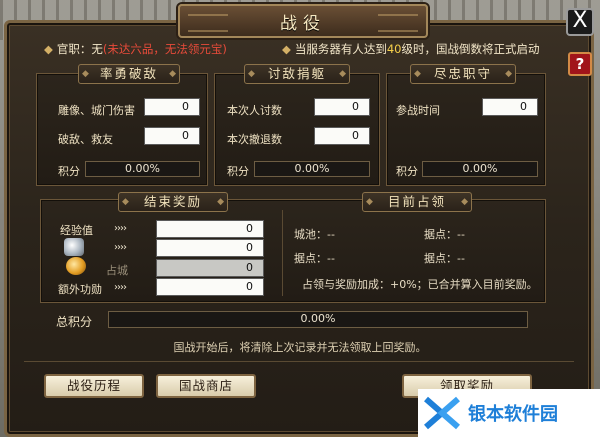 The width and height of the screenshot is (600, 437). I want to click on watermark: 银本软件园, so click(509, 413).